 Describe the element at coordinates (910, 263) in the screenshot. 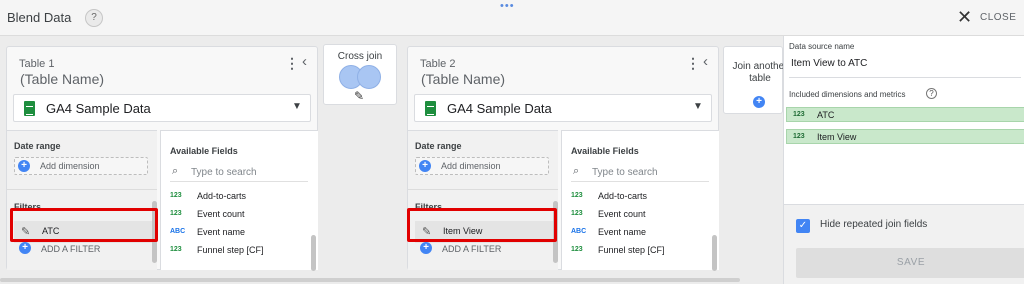

I see `save-button: SAVE` at that location.